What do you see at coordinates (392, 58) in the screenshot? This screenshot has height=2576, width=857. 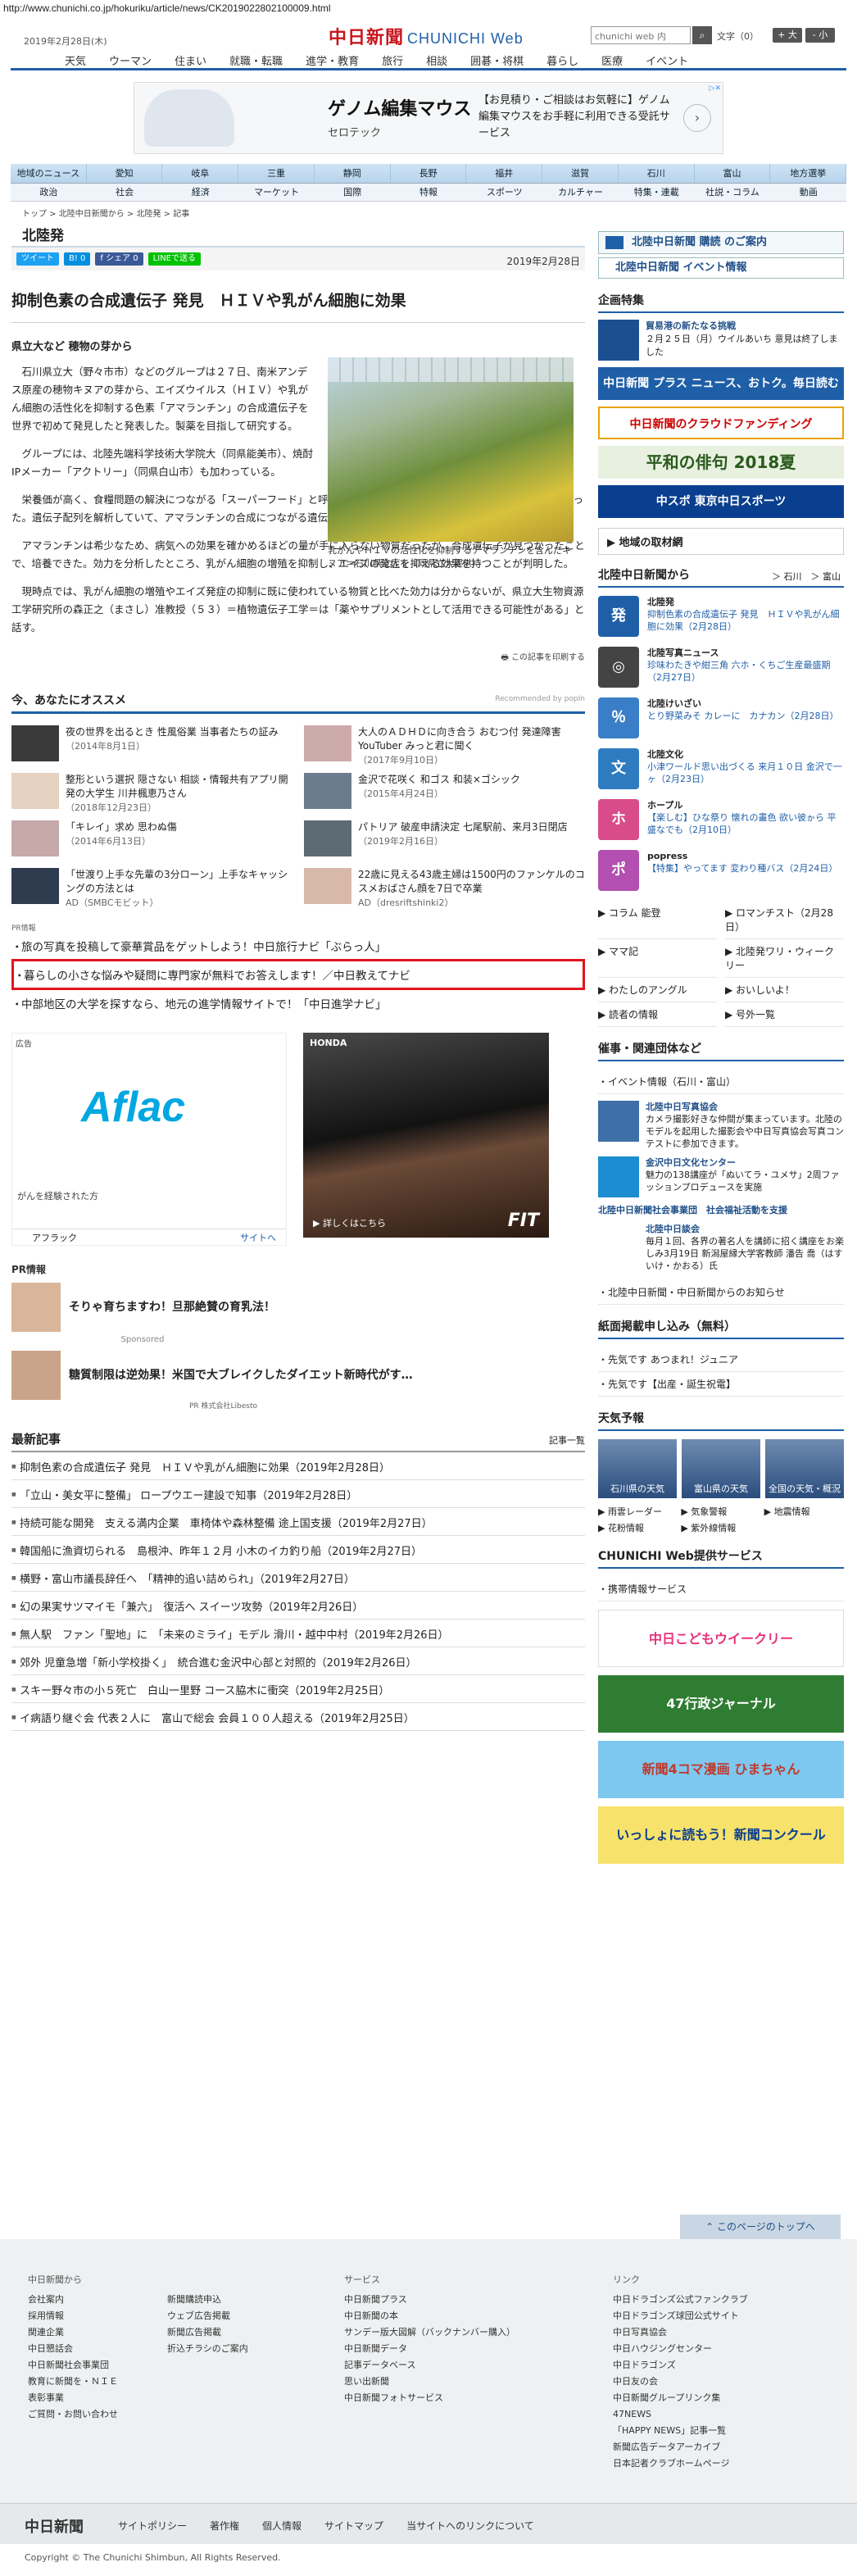 I see `gnav-item: 旅行` at bounding box center [392, 58].